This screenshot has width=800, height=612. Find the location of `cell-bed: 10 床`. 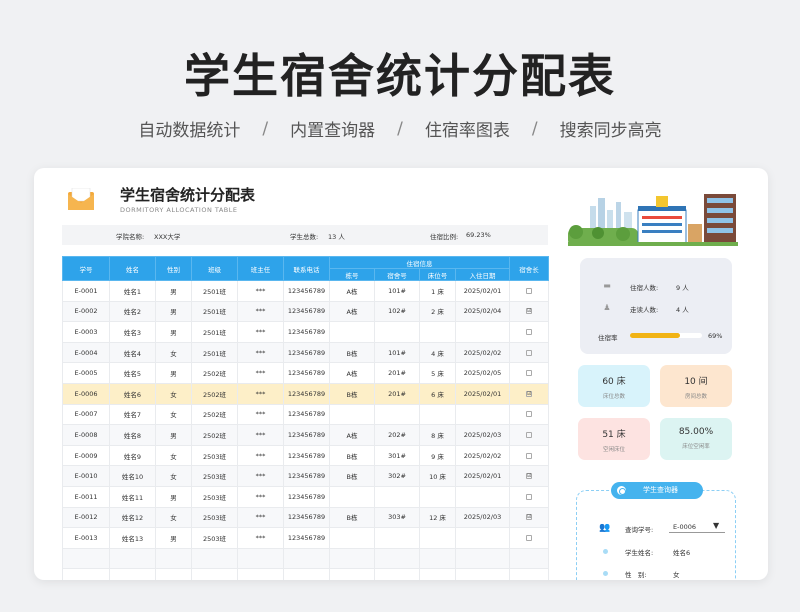

cell-bed: 10 床 is located at coordinates (437, 476).